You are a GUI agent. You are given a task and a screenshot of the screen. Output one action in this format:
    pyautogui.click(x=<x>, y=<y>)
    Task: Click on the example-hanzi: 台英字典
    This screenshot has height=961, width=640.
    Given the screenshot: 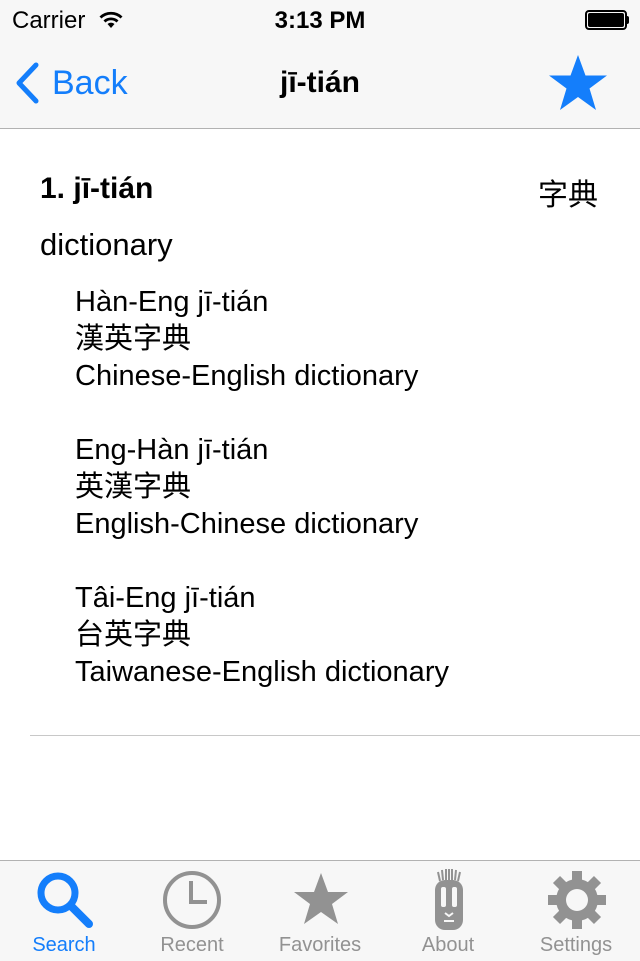 What is the action you would take?
    pyautogui.click(x=133, y=635)
    